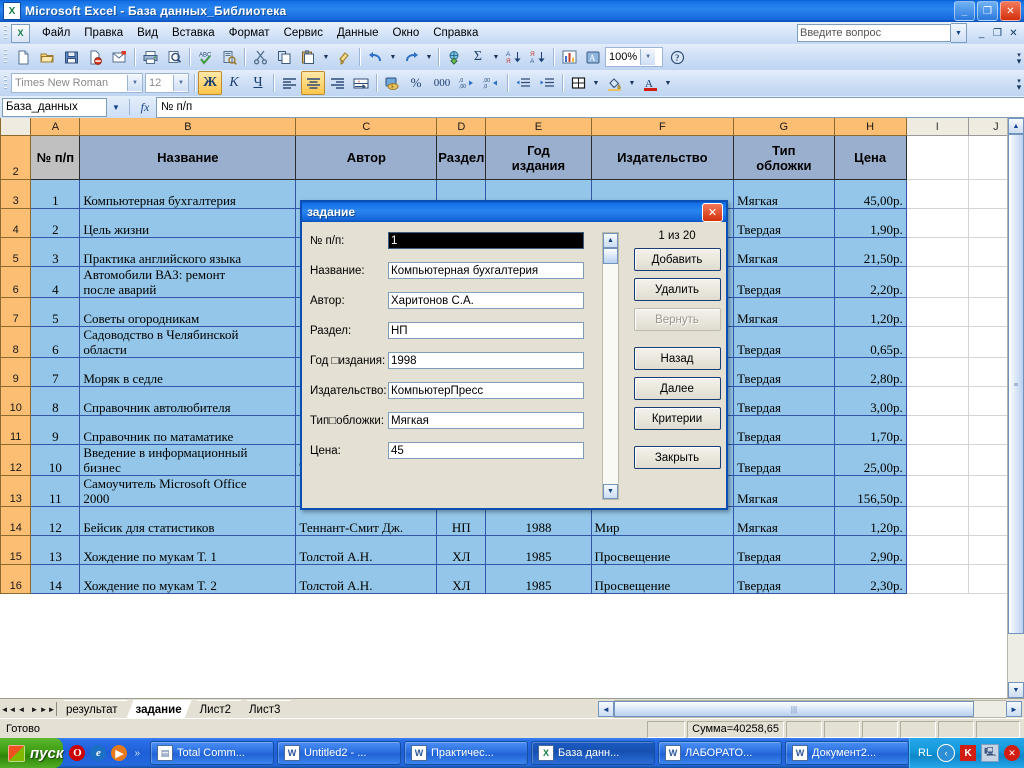  What do you see at coordinates (784, 157) in the screenshot?
I see `header-cell-cover: Тип обложки` at bounding box center [784, 157].